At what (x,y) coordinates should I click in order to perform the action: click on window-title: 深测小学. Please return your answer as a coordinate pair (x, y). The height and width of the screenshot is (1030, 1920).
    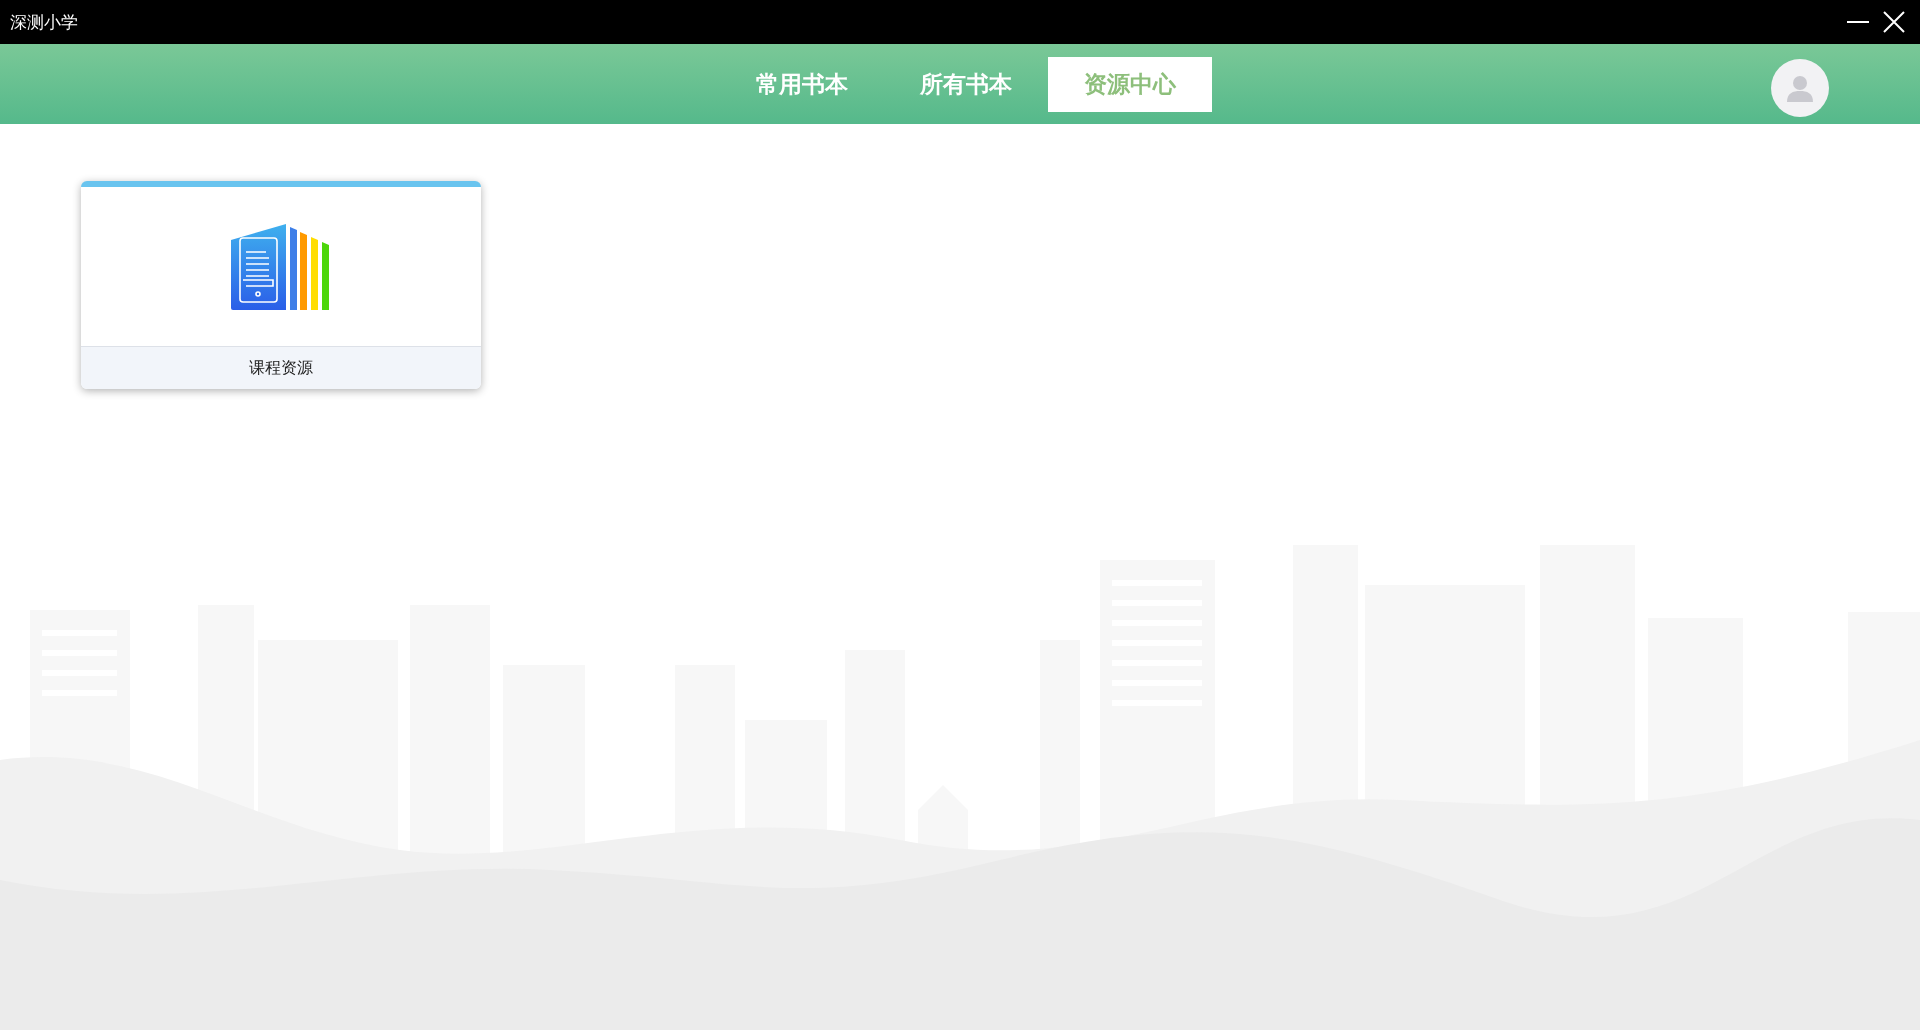
    Looking at the image, I should click on (44, 22).